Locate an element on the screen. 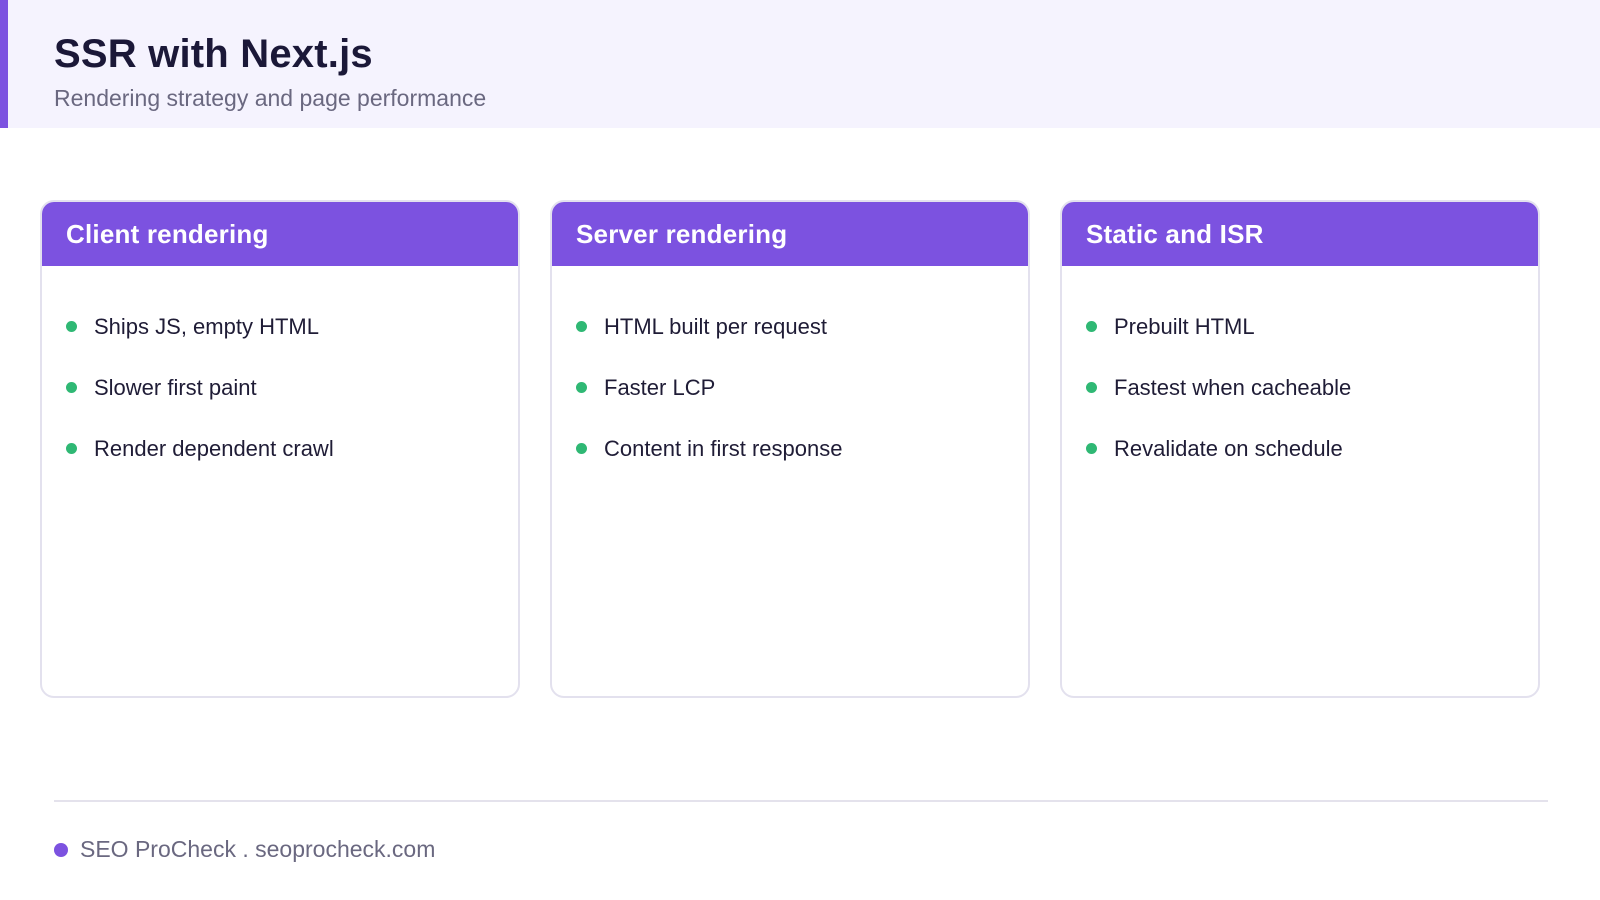  footer: SEO ProCheck . seoprocheck.com is located at coordinates (244, 849).